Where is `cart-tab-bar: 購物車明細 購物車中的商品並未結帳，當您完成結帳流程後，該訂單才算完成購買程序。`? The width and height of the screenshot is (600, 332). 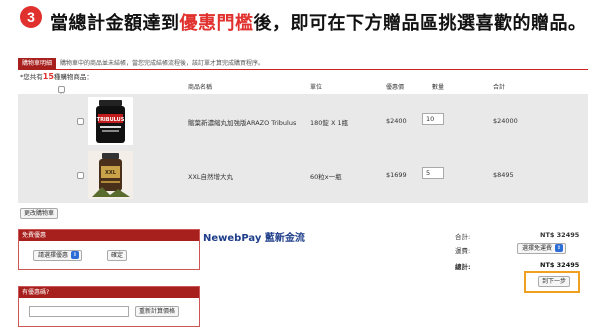
cart-tab-bar: 購物車明細 購物車中的商品並未結帳，當您完成結帳流程後，該訂單才算完成購買程序。 is located at coordinates (303, 64).